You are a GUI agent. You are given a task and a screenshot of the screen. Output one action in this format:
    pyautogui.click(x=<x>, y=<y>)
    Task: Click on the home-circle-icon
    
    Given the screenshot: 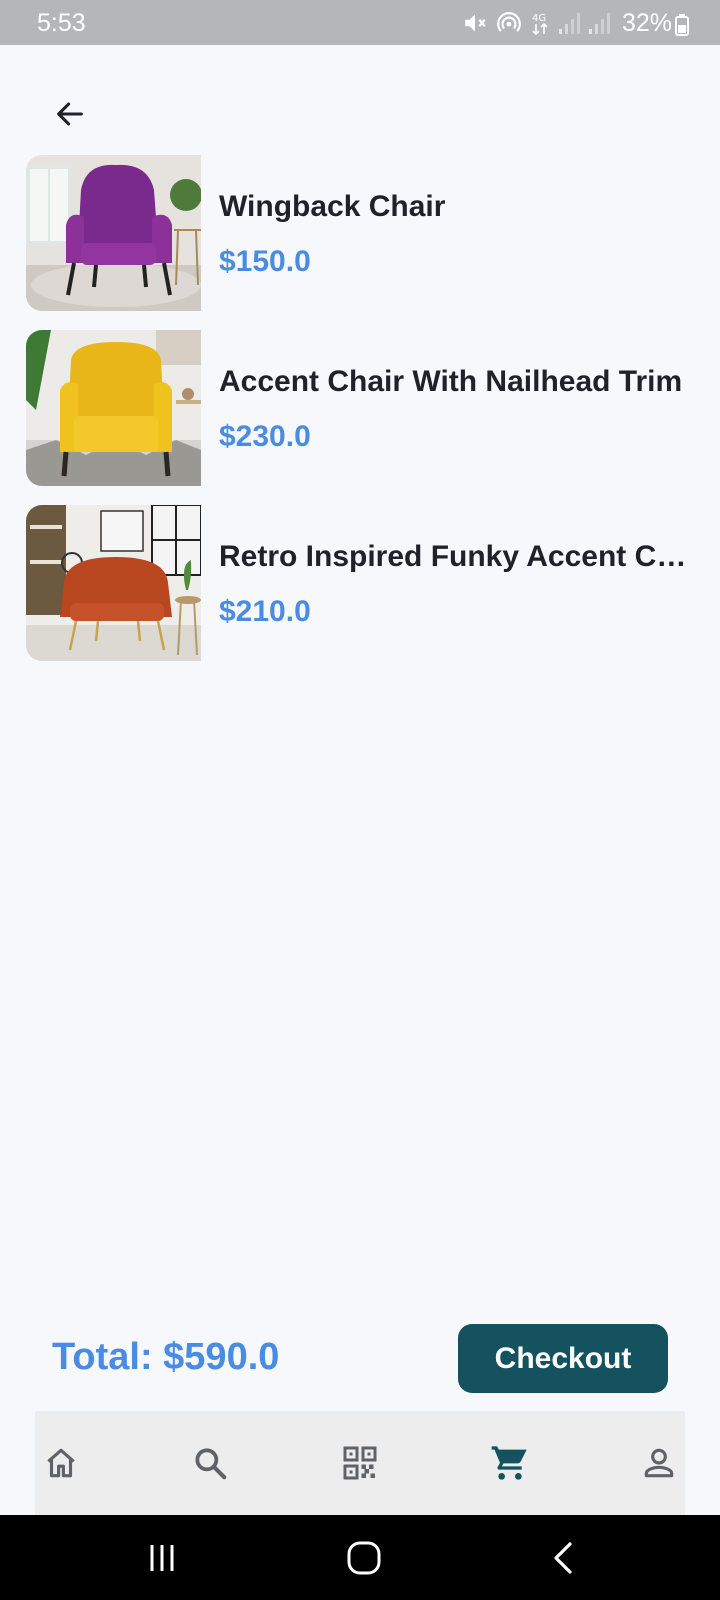 What is the action you would take?
    pyautogui.click(x=364, y=1558)
    